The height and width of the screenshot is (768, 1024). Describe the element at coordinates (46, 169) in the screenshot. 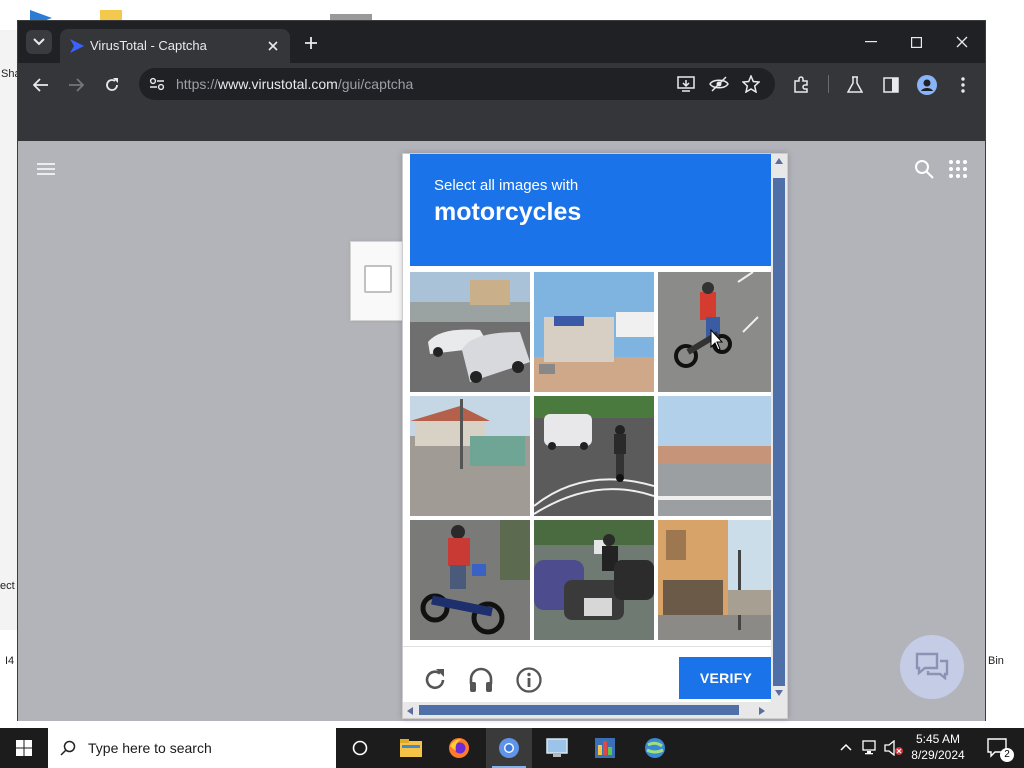

I see `hamburger-menu-icon` at that location.